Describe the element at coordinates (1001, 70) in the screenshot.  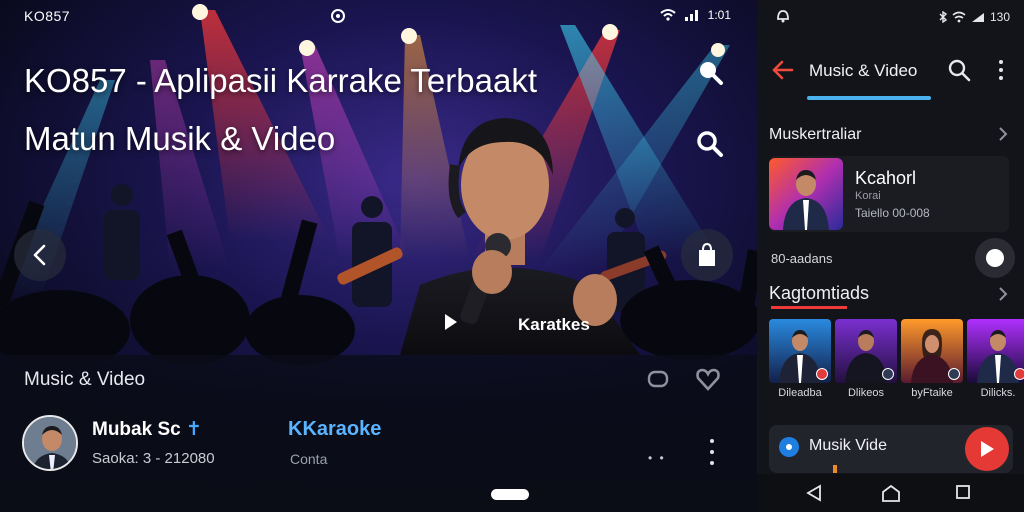
I see `more-vert-button` at that location.